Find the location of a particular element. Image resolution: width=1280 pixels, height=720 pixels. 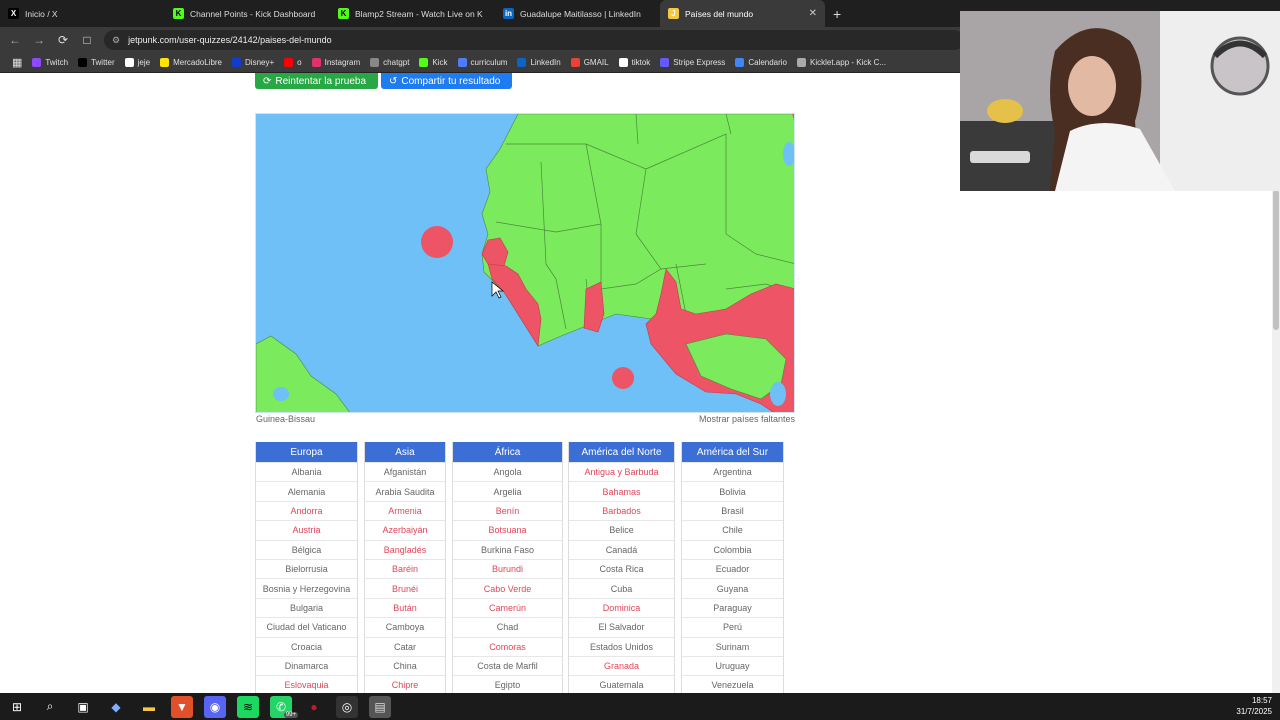

country-answer-cell: Andorra is located at coordinates (306, 510).